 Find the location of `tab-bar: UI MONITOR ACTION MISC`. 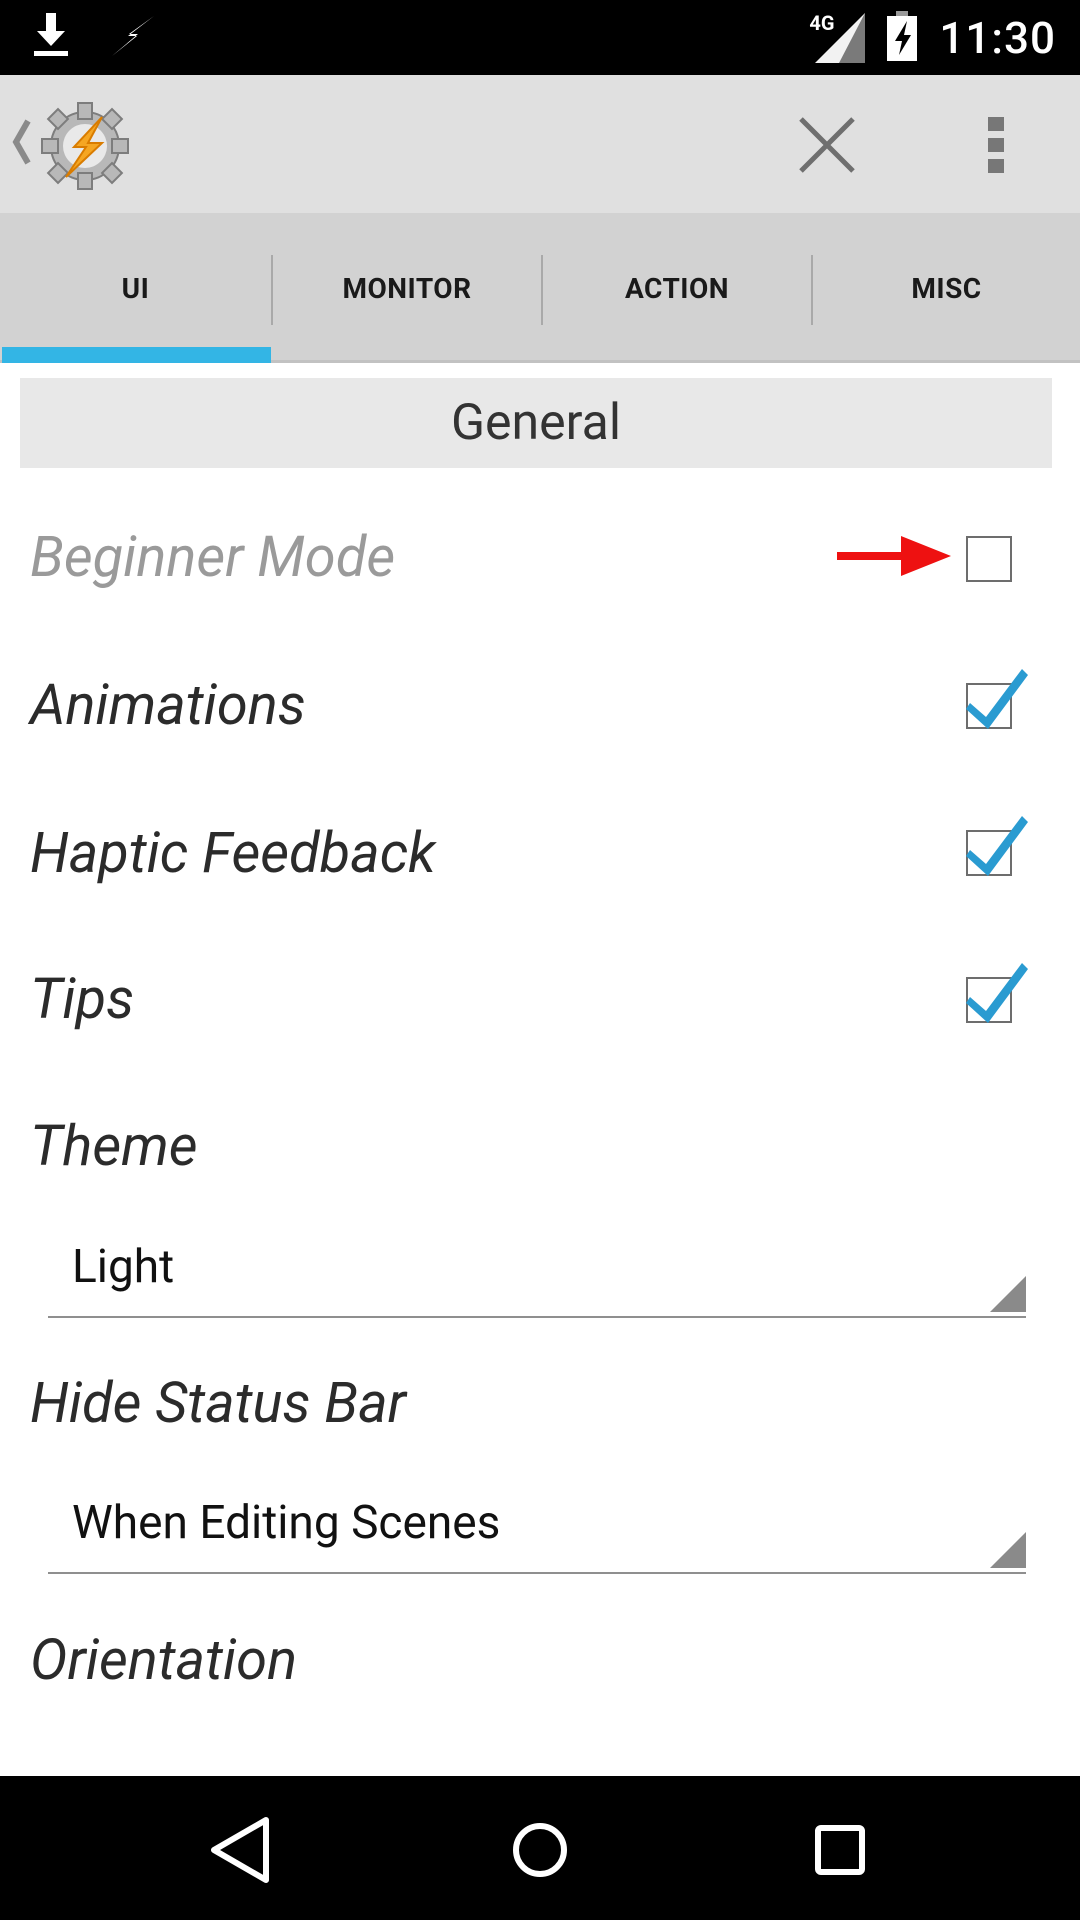

tab-bar: UI MONITOR ACTION MISC is located at coordinates (540, 288).